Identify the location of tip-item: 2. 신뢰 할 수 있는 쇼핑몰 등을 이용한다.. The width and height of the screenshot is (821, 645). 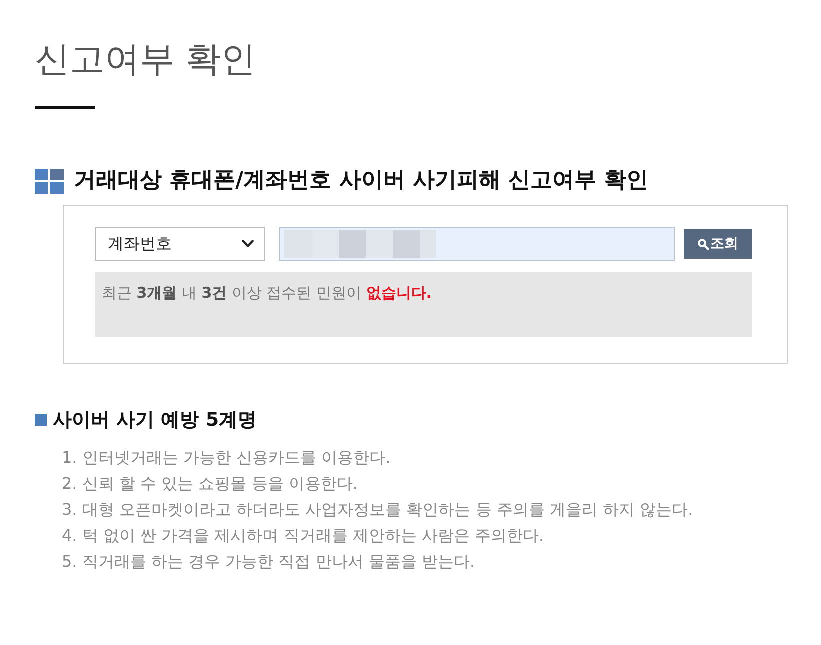
(210, 484).